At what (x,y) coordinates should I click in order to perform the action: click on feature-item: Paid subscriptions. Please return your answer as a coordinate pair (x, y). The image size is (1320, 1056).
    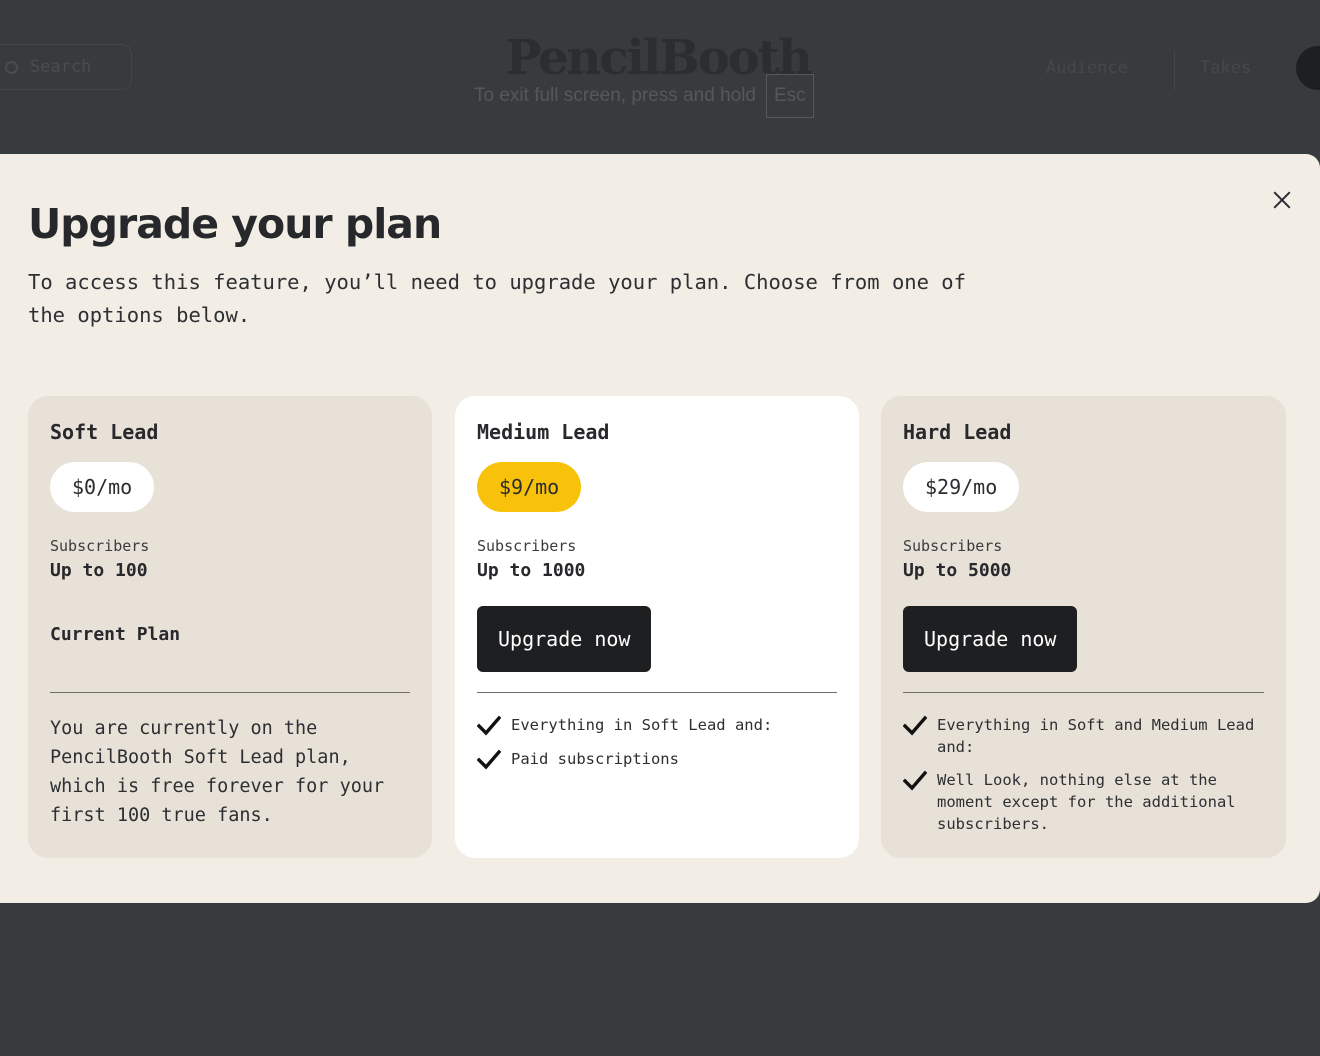
    Looking at the image, I should click on (657, 759).